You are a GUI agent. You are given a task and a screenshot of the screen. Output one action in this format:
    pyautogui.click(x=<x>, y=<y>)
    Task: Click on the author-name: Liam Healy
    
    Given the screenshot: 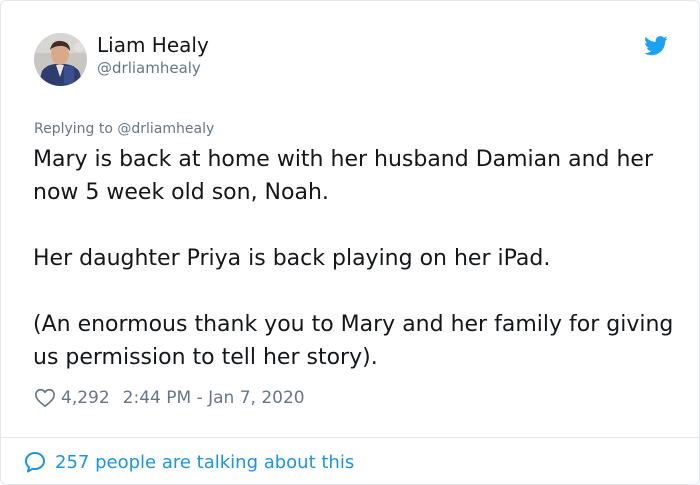 What is the action you would take?
    pyautogui.click(x=153, y=45)
    